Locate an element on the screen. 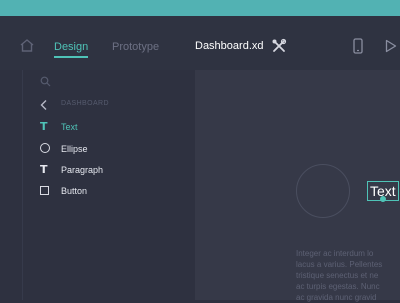 The height and width of the screenshot is (303, 400). search-icon is located at coordinates (45, 83).